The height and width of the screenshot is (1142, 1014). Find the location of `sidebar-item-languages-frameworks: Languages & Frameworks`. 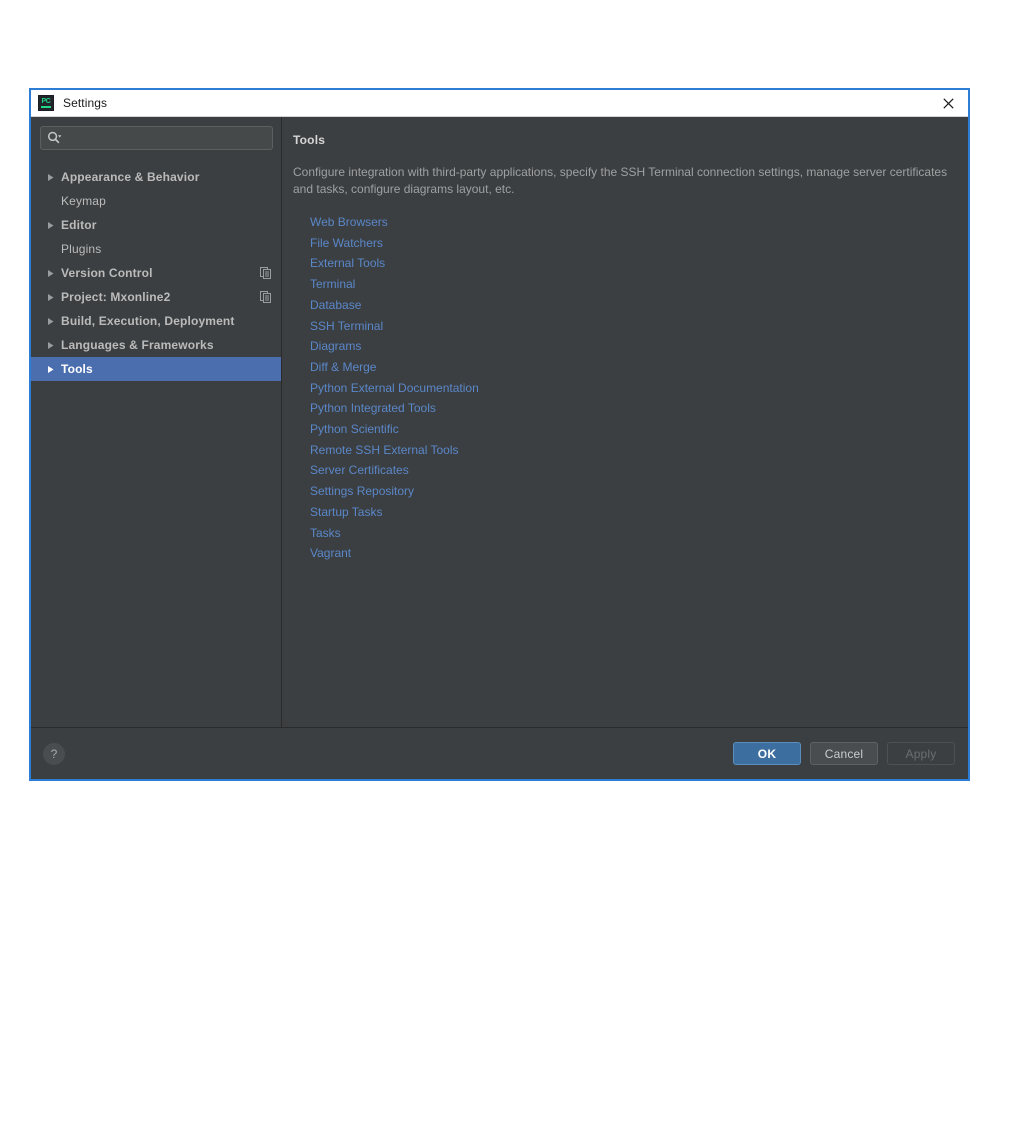

sidebar-item-languages-frameworks: Languages & Frameworks is located at coordinates (156, 345).